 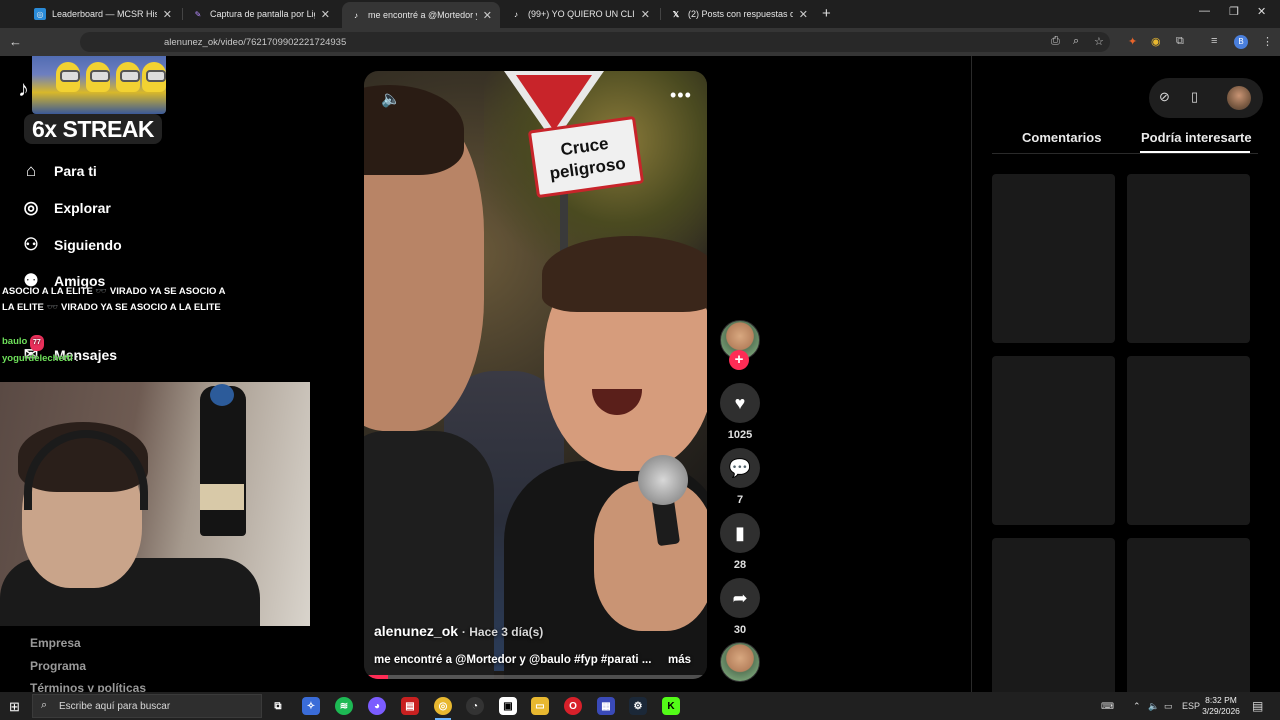 I want to click on globe-icon: ◎, so click(x=40, y=14).